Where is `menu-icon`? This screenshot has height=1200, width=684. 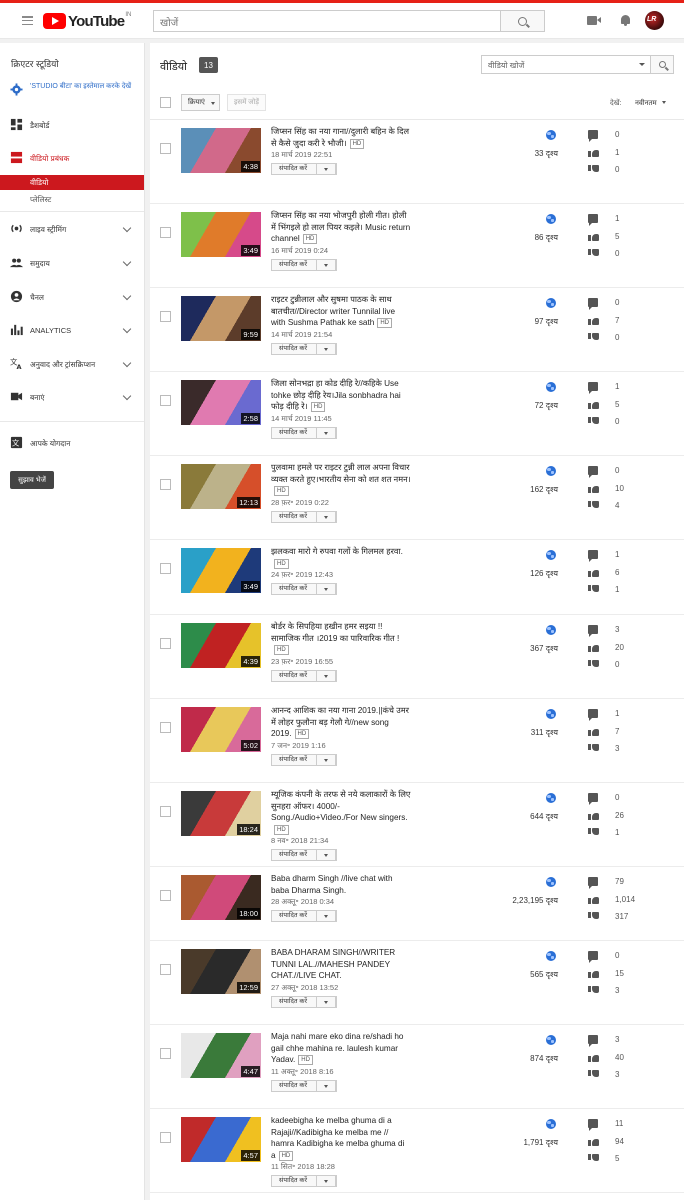
menu-icon is located at coordinates (27, 21).